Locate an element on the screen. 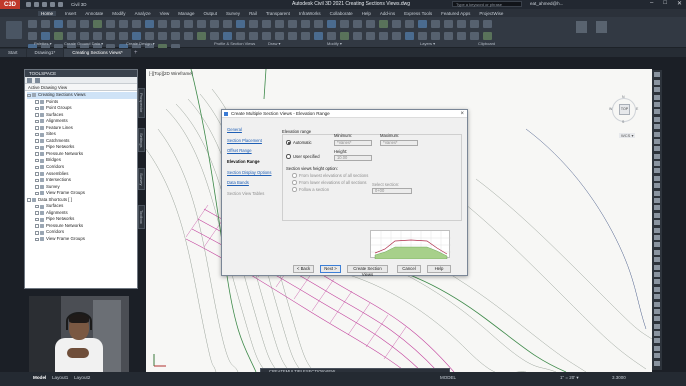 Image resolution: width=686 pixels, height=386 pixels. ribbon-tab-view: View is located at coordinates (165, 13).